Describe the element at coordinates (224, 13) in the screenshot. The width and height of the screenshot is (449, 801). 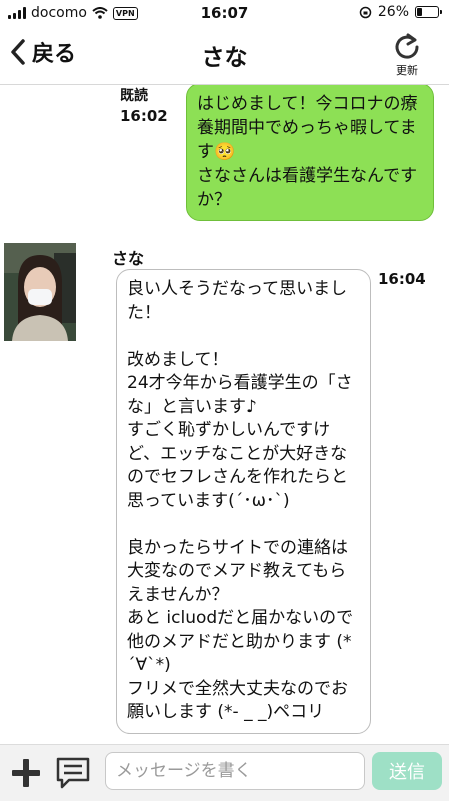
I see `status-bar: docomo VPN 16:07 26%` at that location.